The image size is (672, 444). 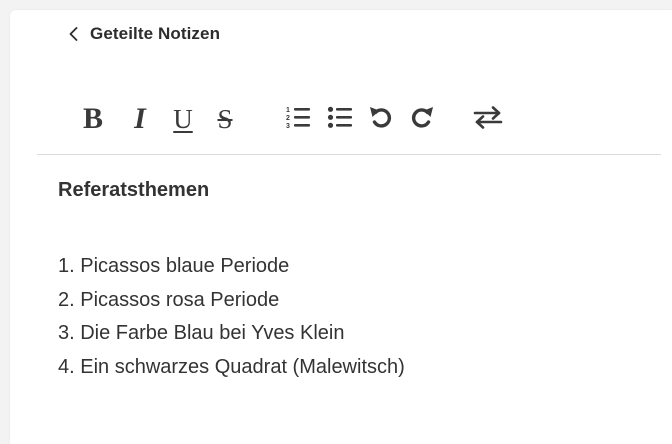 I want to click on italic-icon: I, so click(x=140, y=118).